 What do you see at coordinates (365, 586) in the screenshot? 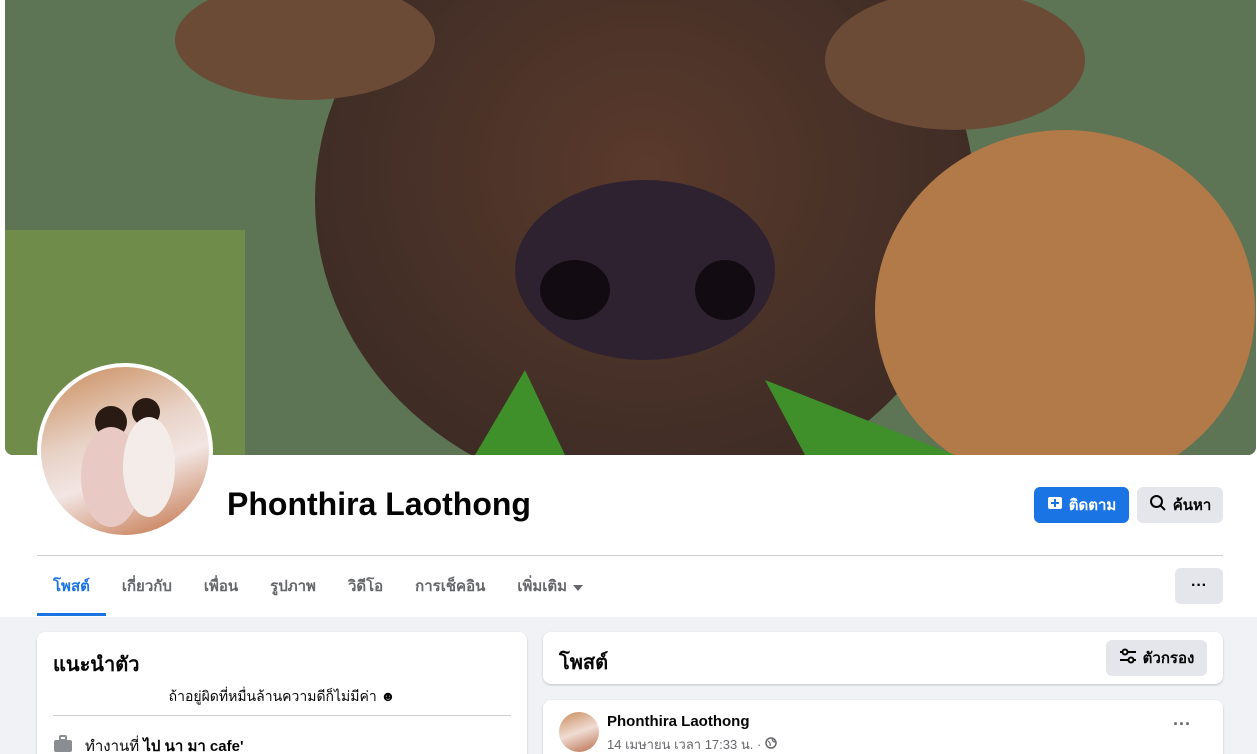
I see `tab-videos: วิดีโอ` at bounding box center [365, 586].